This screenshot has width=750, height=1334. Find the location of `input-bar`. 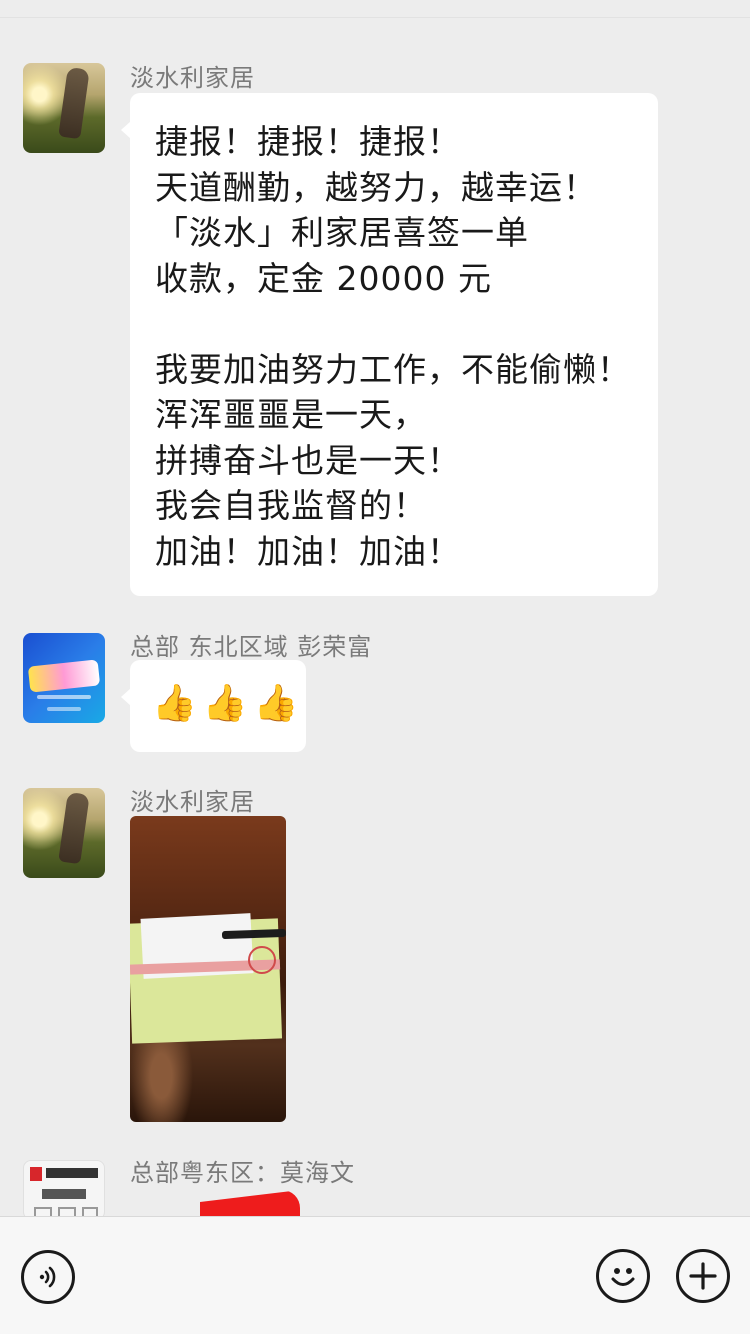

input-bar is located at coordinates (375, 1275).